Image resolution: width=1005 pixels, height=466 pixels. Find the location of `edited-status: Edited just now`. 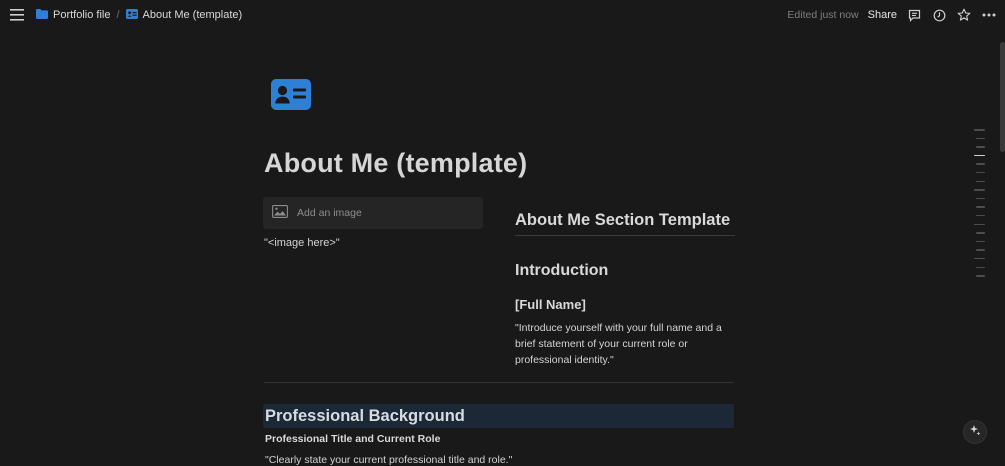

edited-status: Edited just now is located at coordinates (823, 15).